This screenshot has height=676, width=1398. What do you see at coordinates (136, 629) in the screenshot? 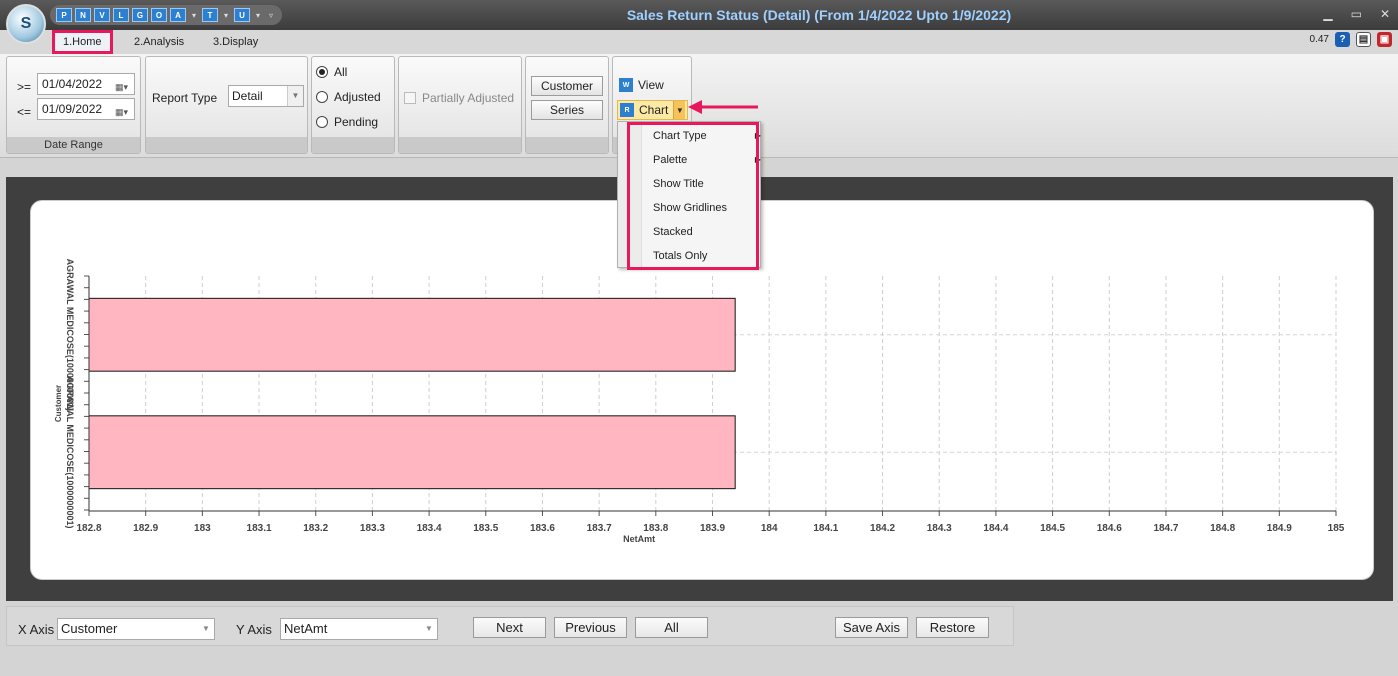
I see `x-axis-select: Customer ▼` at bounding box center [136, 629].